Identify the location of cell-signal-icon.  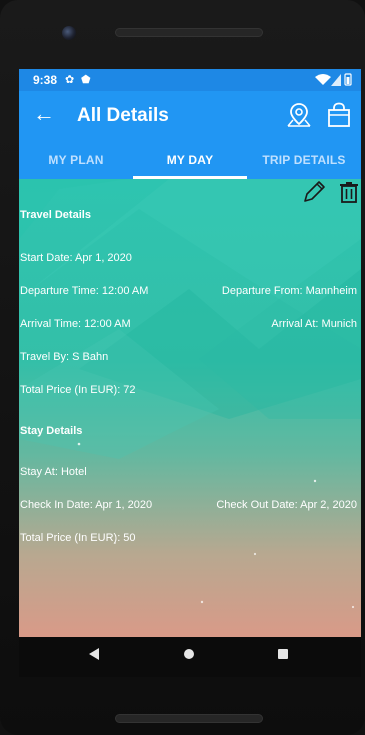
(336, 80).